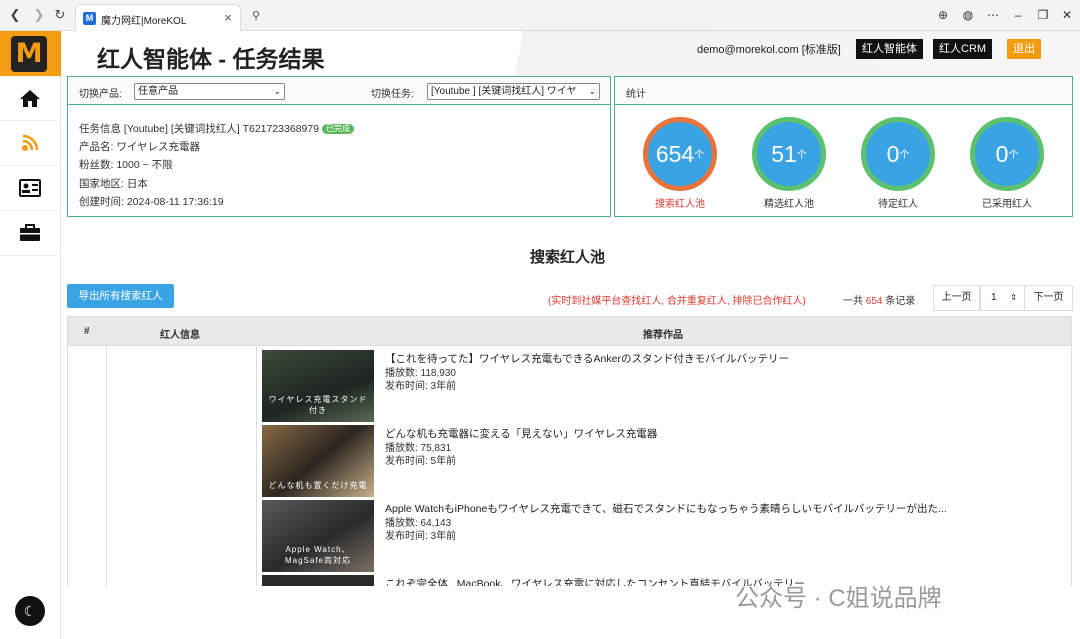 The height and width of the screenshot is (639, 1080). Describe the element at coordinates (392, 94) in the screenshot. I see `task-label: 切换任务:` at that location.